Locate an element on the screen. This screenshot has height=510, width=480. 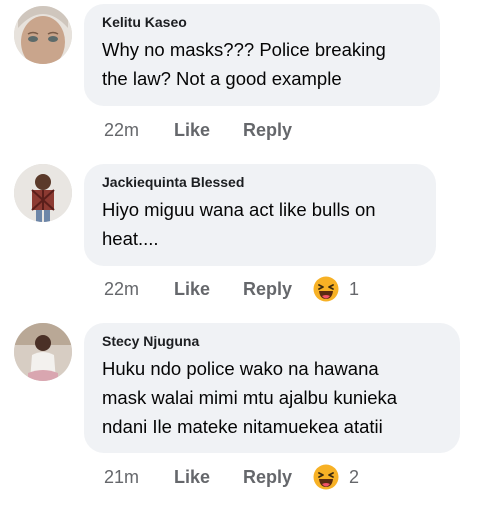
reaction-summary: 2 is located at coordinates (336, 477).